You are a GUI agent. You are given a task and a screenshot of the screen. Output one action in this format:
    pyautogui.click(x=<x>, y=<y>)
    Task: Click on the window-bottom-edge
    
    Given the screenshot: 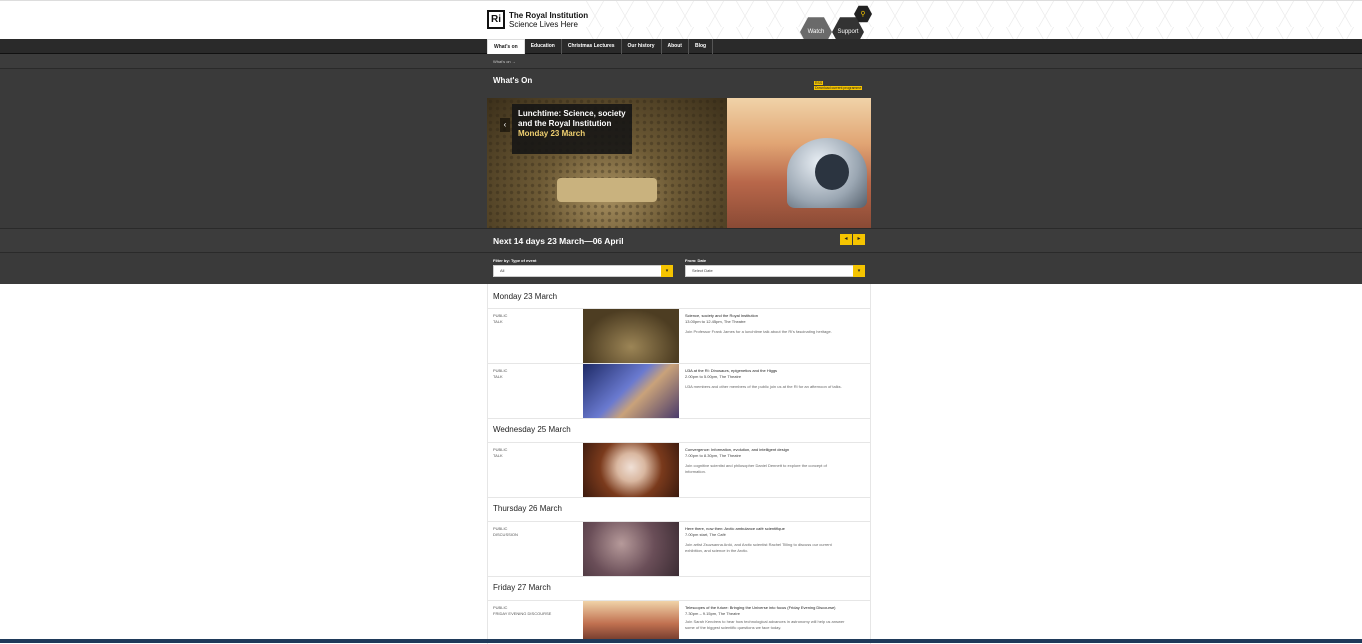 What is the action you would take?
    pyautogui.click(x=681, y=641)
    